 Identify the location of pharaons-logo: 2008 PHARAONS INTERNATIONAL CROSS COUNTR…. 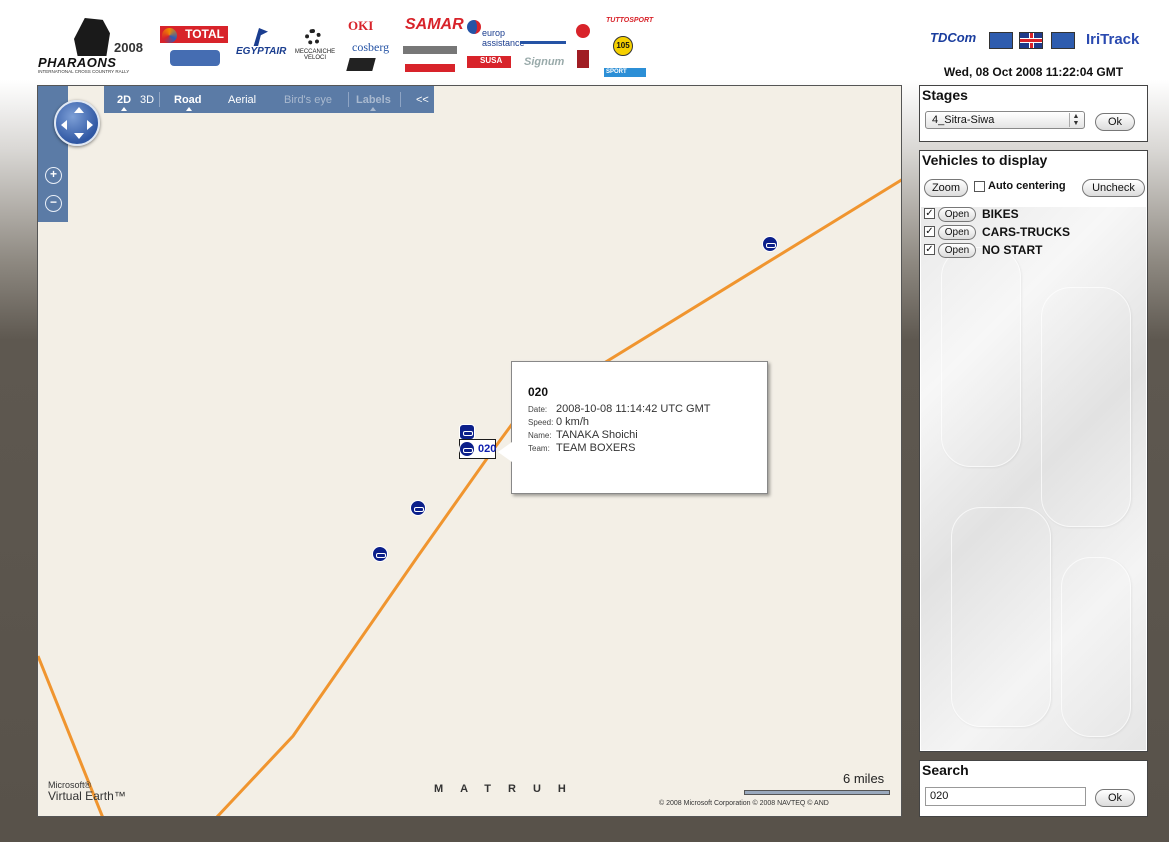
(93, 46).